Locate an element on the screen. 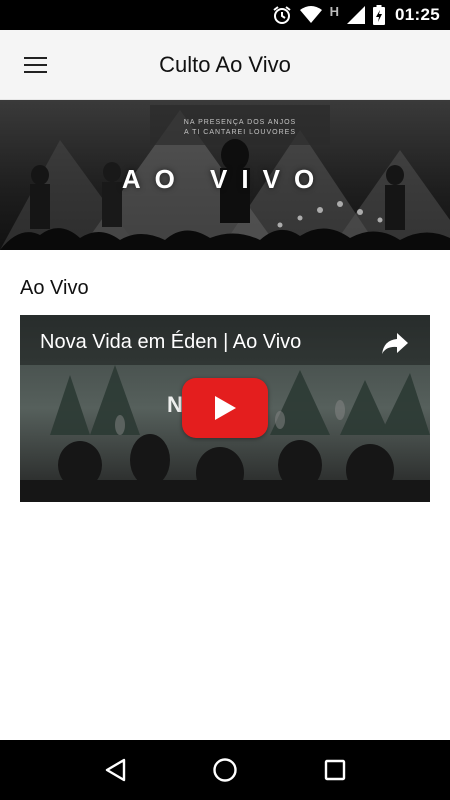  back-button is located at coordinates (115, 770).